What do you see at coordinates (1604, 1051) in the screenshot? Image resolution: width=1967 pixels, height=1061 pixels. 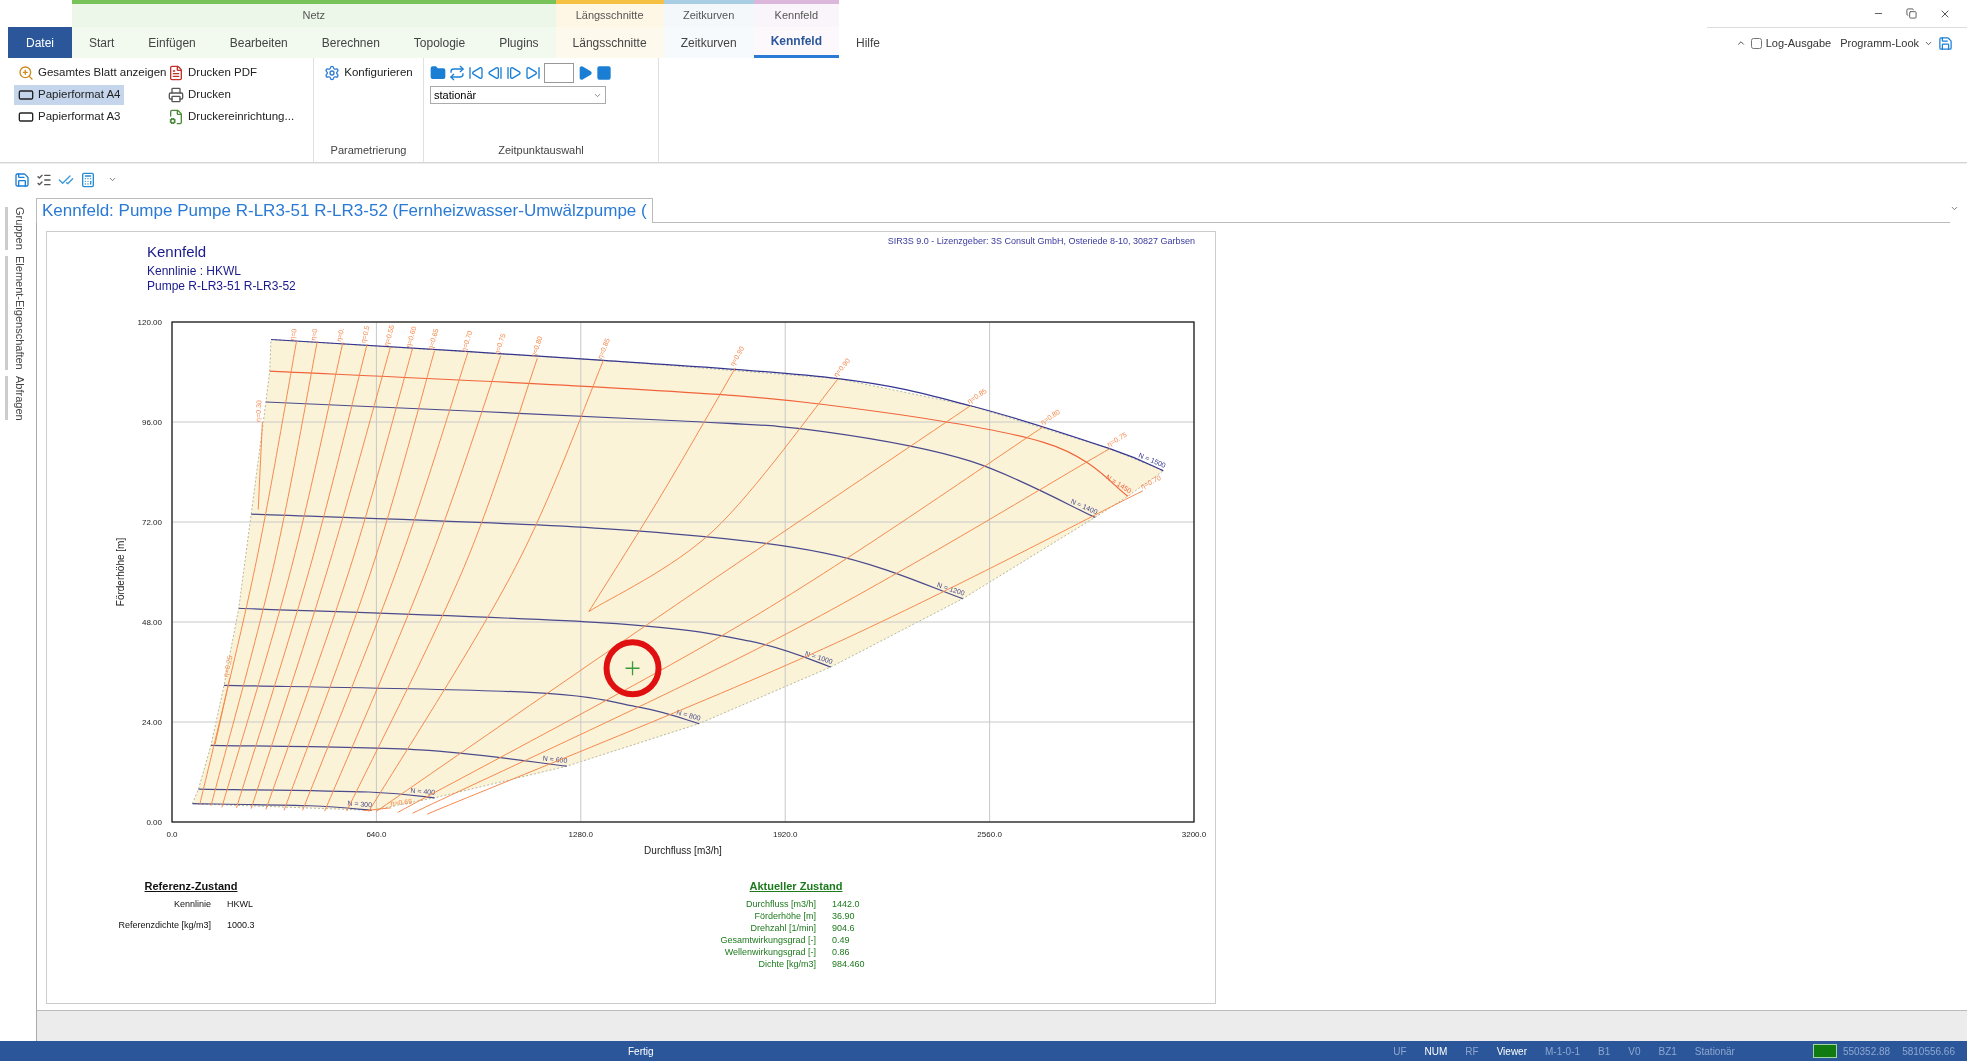 I see `status-indicator: B1` at bounding box center [1604, 1051].